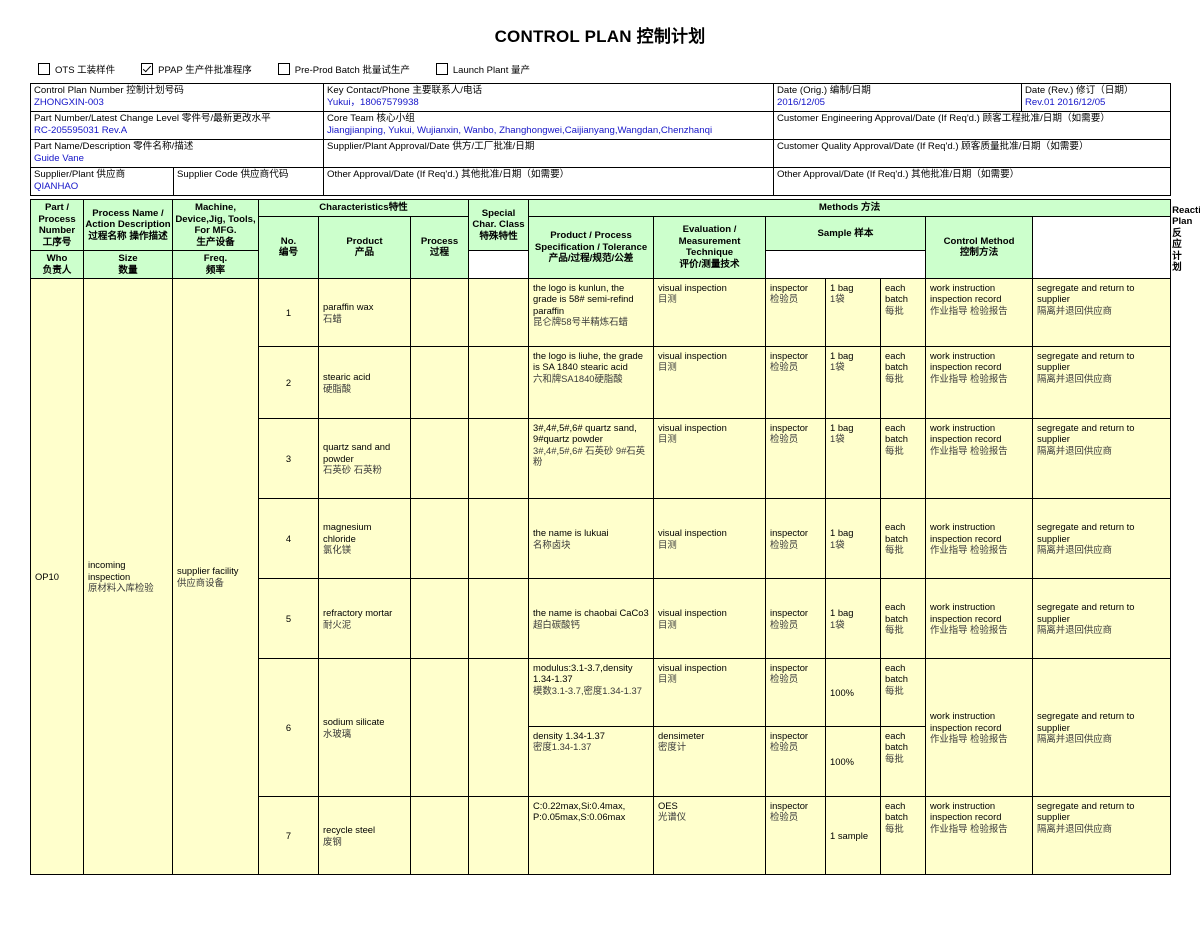  Describe the element at coordinates (177, 153) in the screenshot. I see `cell-part-name: Part Name/Description 零件名称/描述 Guide Vane` at that location.